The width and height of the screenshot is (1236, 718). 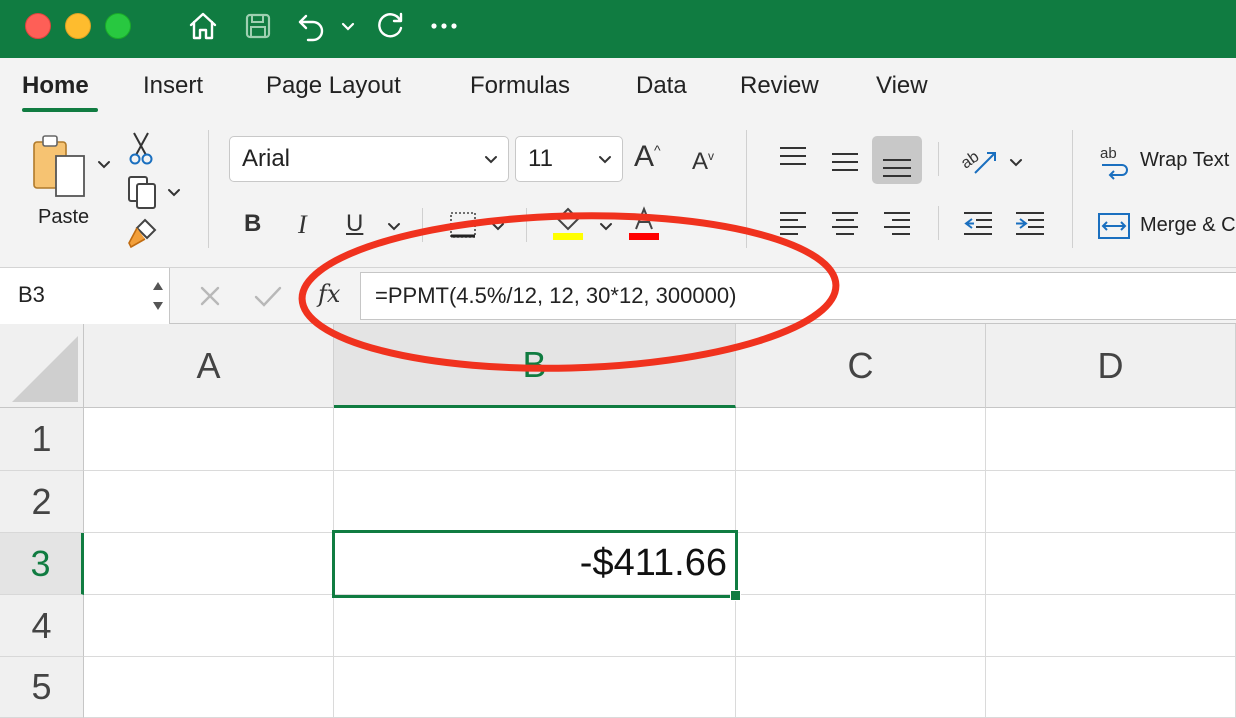 I want to click on decrease-indent-icon, so click(x=978, y=223).